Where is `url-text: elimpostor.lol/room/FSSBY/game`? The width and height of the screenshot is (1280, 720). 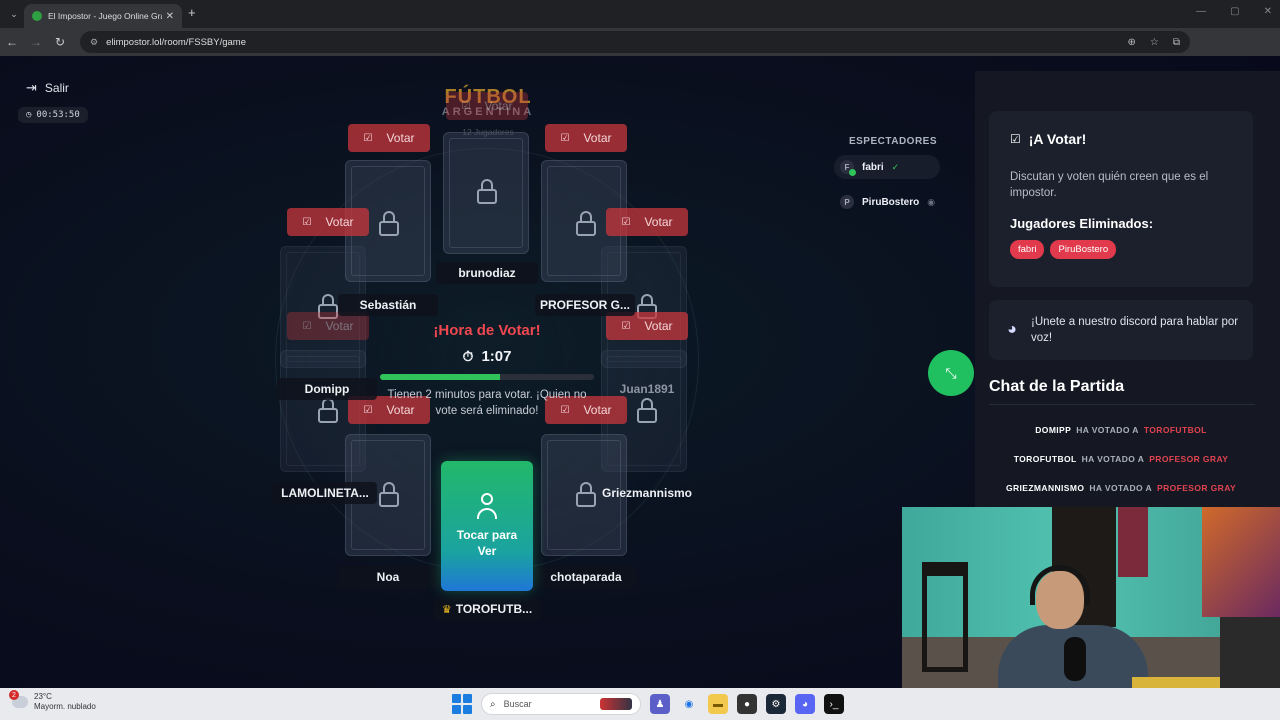 url-text: elimpostor.lol/room/FSSBY/game is located at coordinates (176, 42).